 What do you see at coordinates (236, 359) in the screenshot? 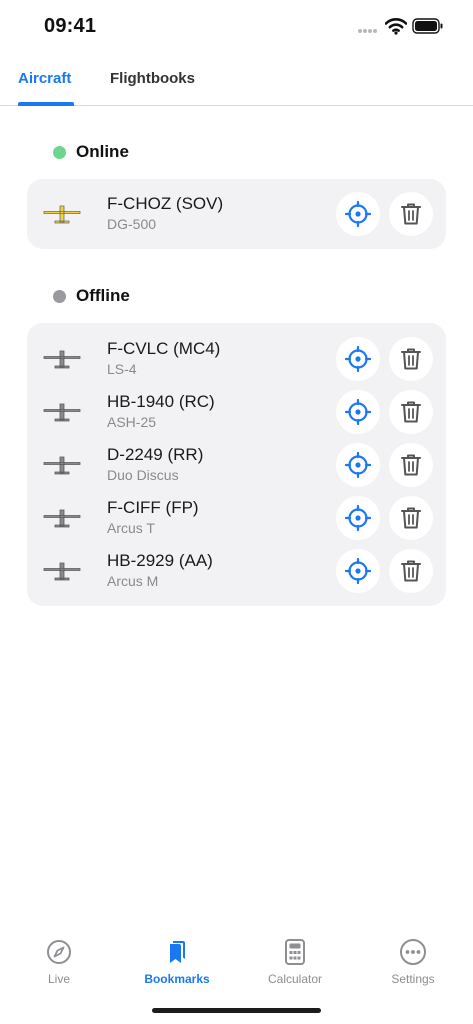
I see `list-item: F-CVLC (MC4) LS-4` at bounding box center [236, 359].